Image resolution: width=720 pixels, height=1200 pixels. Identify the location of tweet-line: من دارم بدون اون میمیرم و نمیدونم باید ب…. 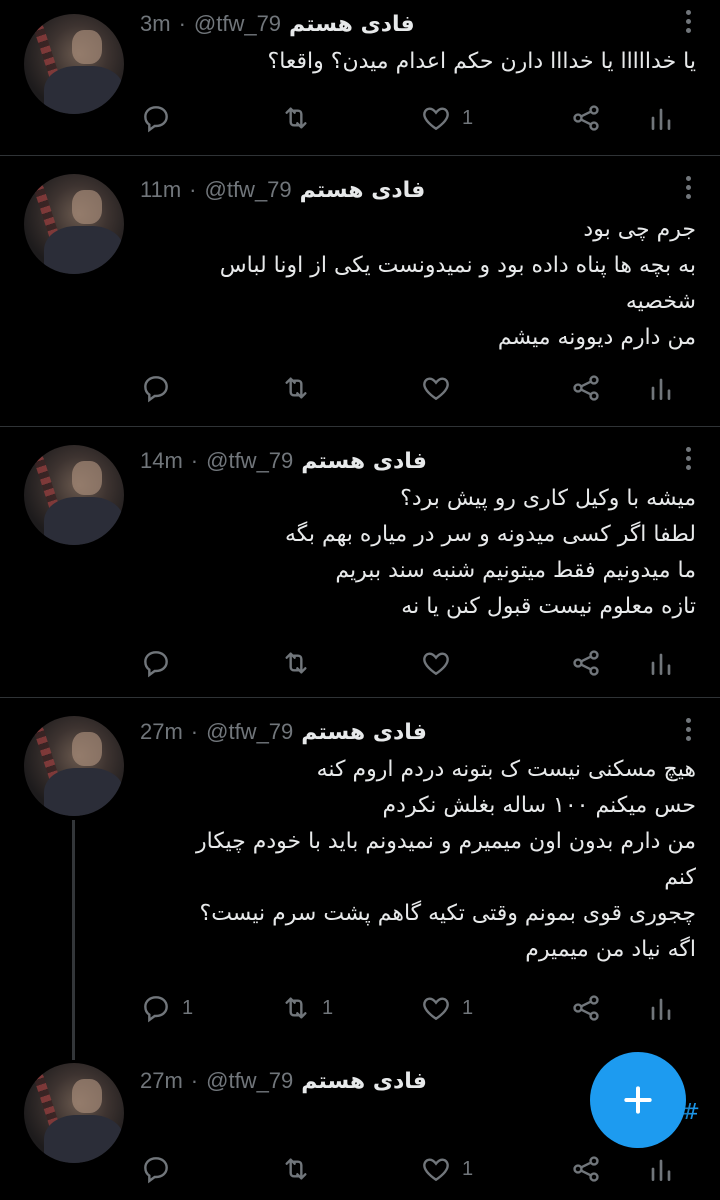
(446, 841).